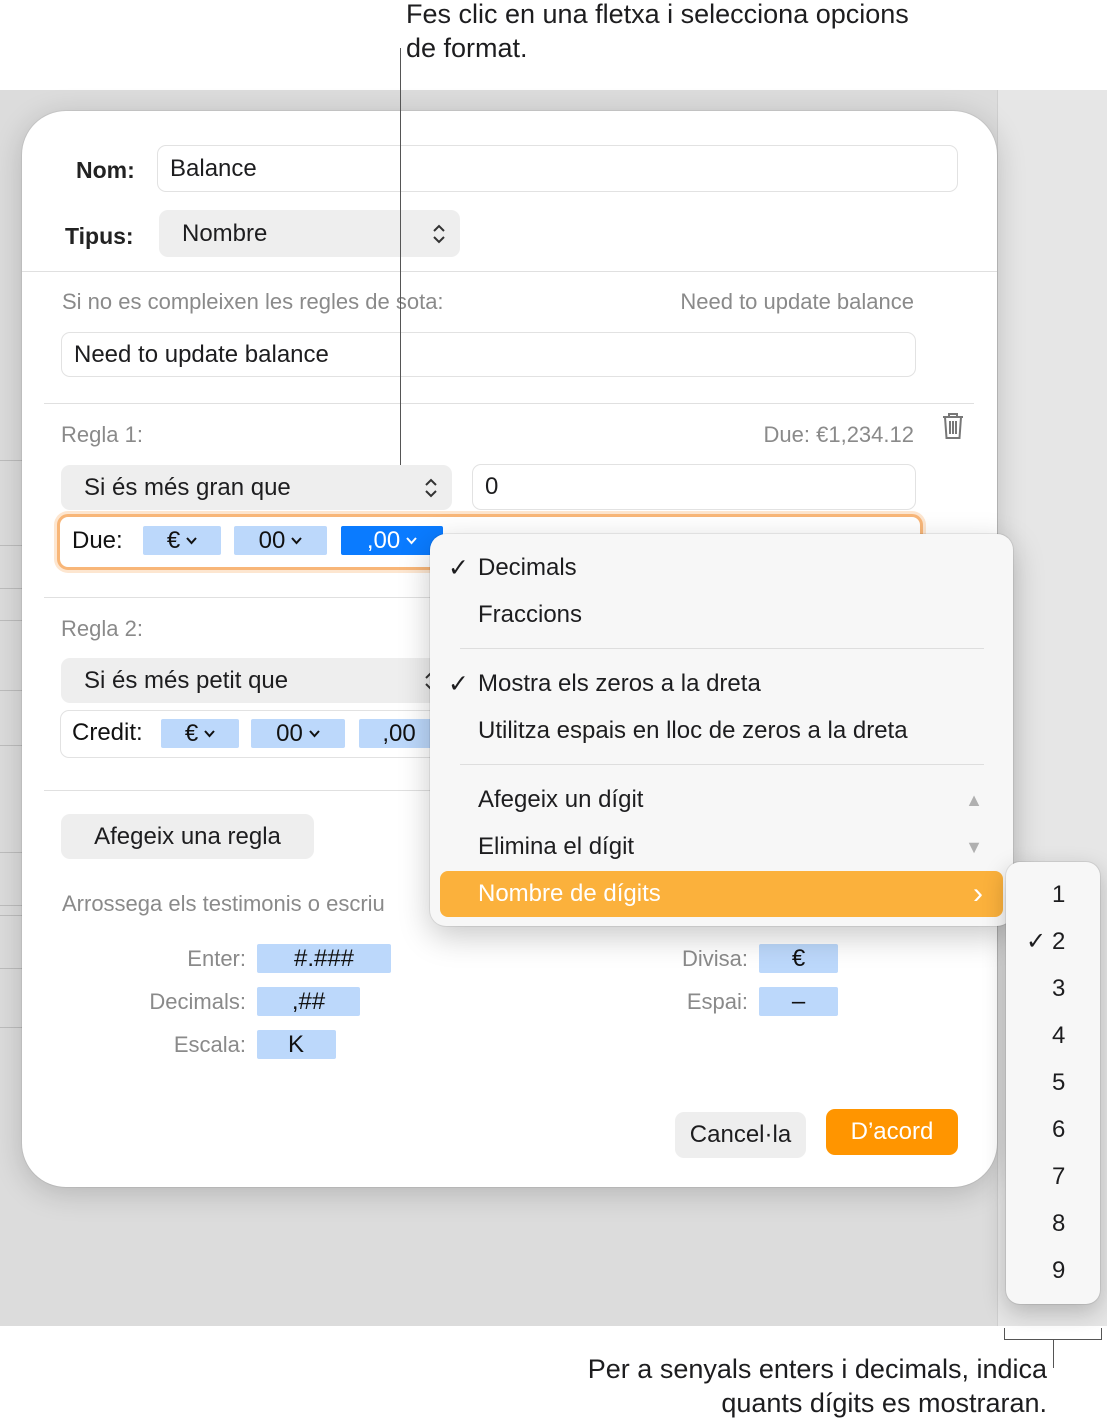 The image size is (1107, 1423). I want to click on submenu-item-6: 6, so click(1053, 1129).